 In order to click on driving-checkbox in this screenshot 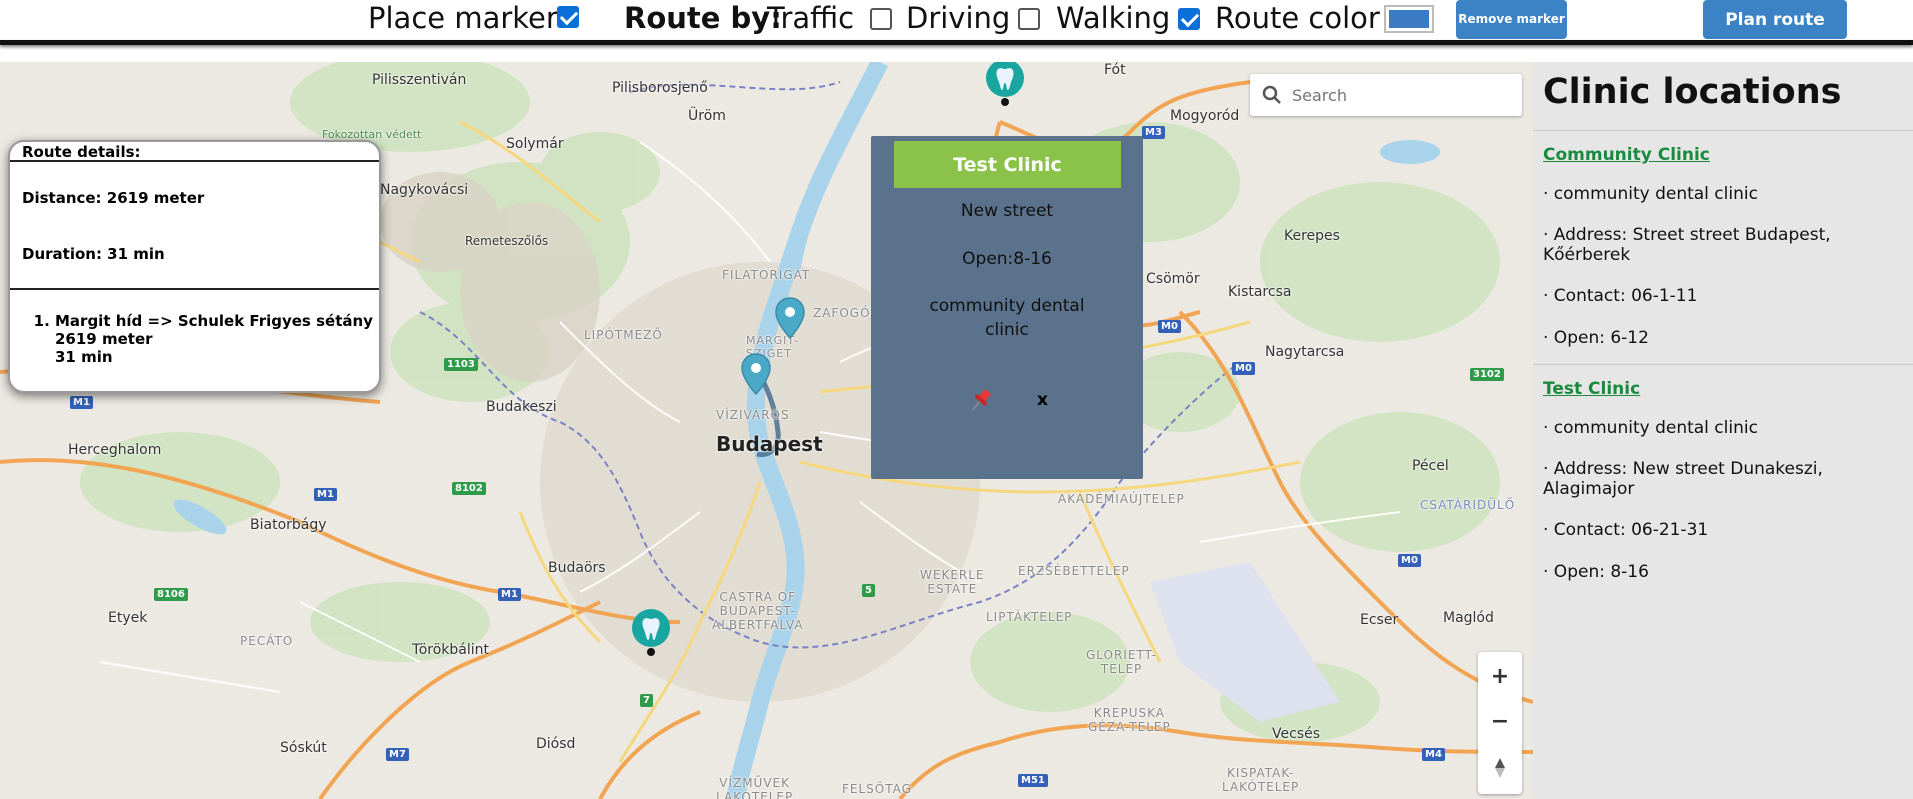, I will do `click(1029, 19)`.